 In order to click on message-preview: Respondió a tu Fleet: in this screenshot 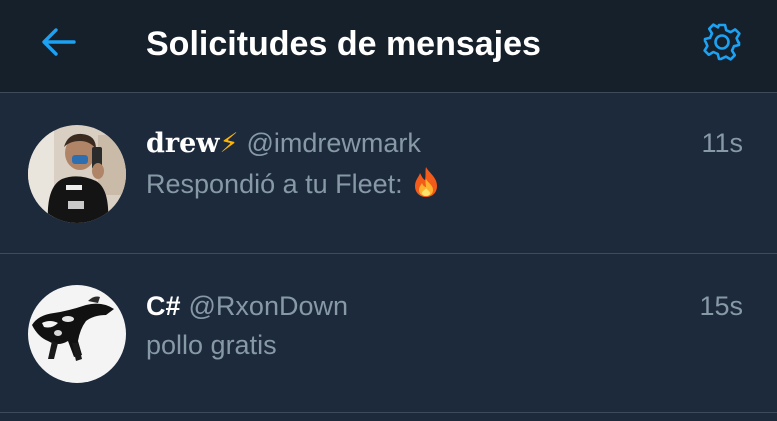, I will do `click(294, 186)`.